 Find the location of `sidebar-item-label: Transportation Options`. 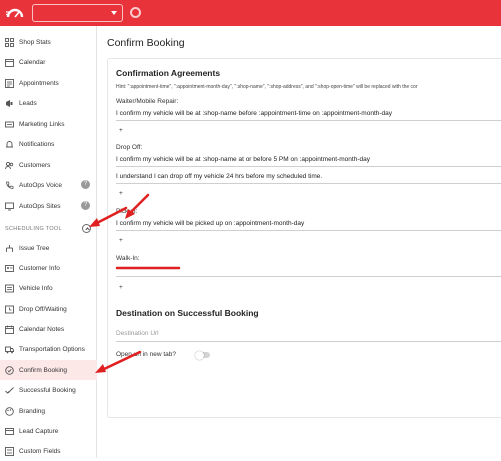

sidebar-item-label: Transportation Options is located at coordinates (52, 349).